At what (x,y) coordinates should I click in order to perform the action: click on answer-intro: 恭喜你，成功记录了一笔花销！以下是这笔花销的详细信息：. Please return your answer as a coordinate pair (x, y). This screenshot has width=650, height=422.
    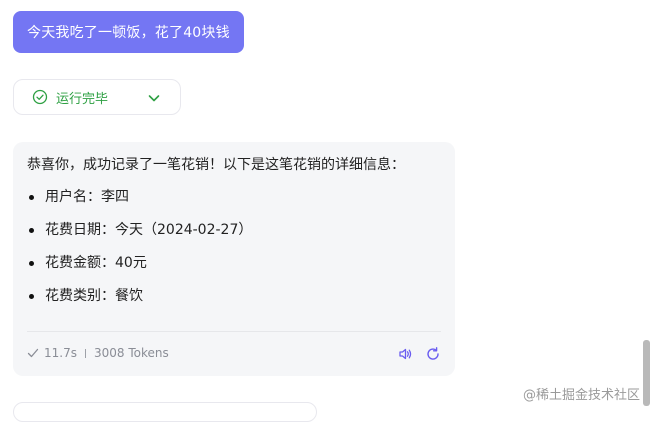
    Looking at the image, I should click on (216, 165).